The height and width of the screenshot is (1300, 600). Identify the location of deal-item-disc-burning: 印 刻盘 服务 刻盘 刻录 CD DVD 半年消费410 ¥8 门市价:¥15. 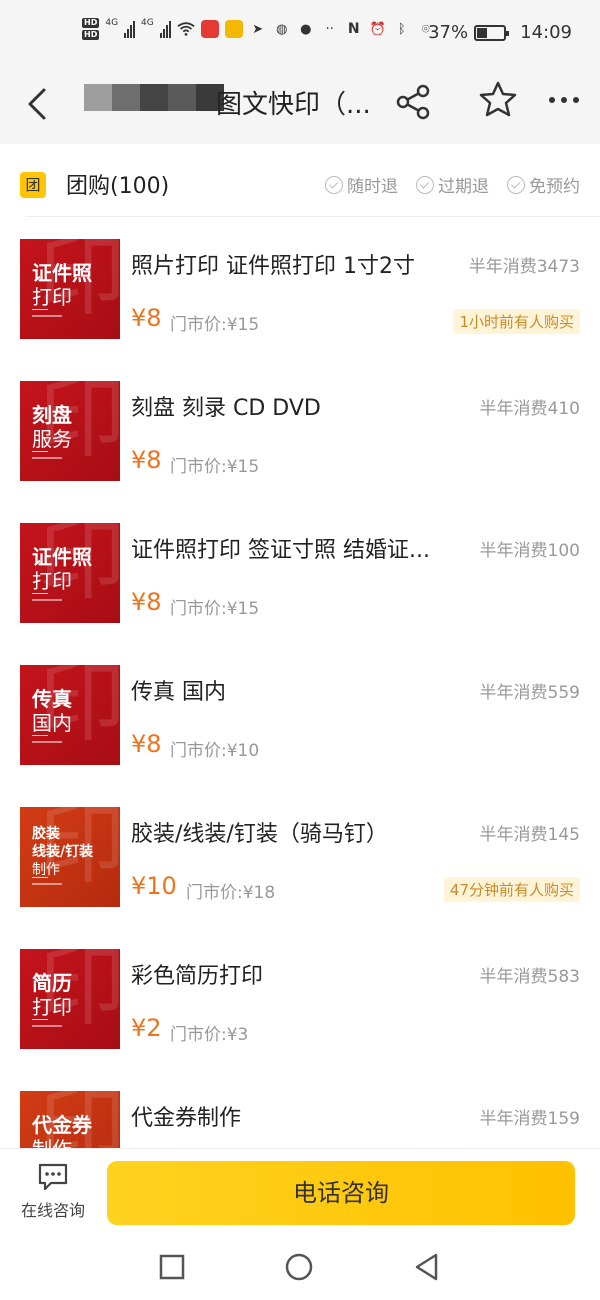
(300, 431).